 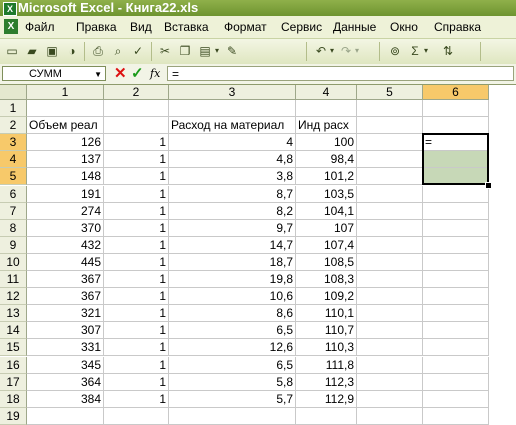 I want to click on row-header-19: 19, so click(x=13, y=416).